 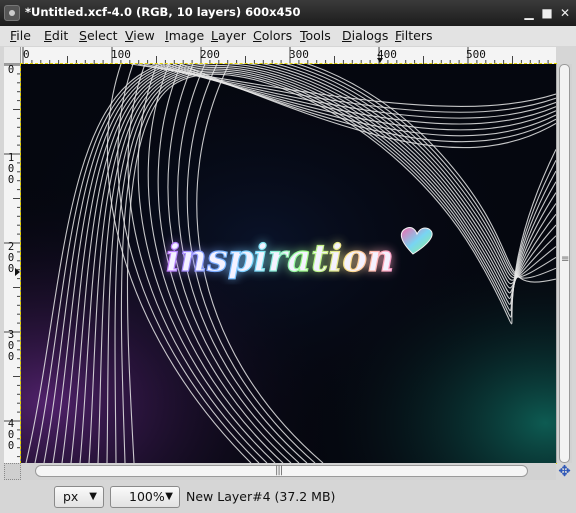 What do you see at coordinates (12, 13) in the screenshot?
I see `app-icon` at bounding box center [12, 13].